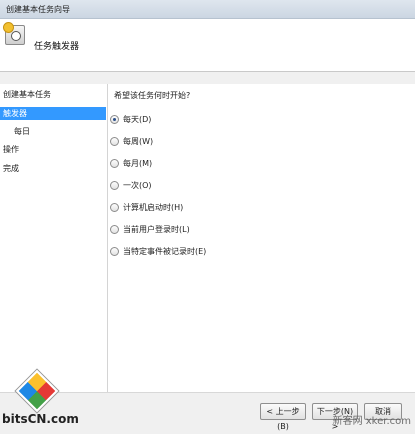 The width and height of the screenshot is (415, 434). Describe the element at coordinates (371, 421) in the screenshot. I see `watermark-text: 新客网 xker.com` at that location.